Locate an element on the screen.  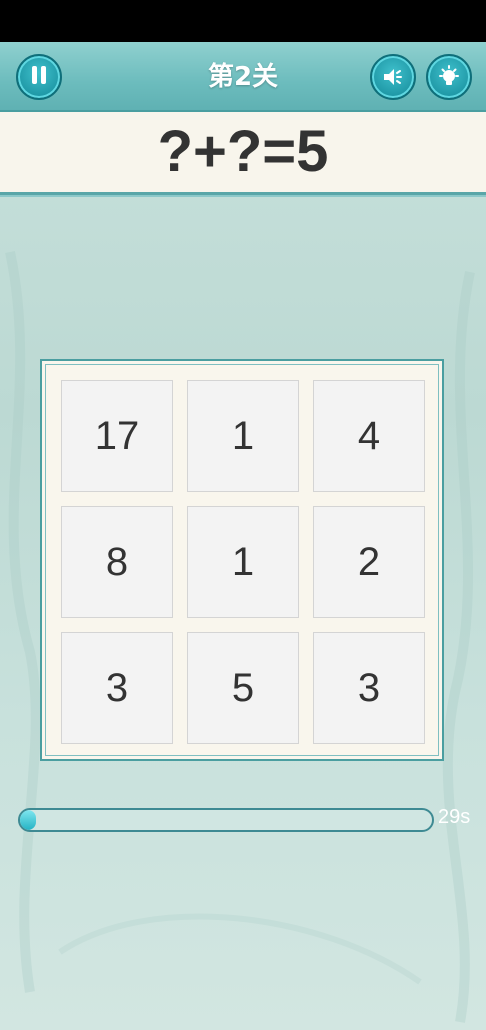
number-tile: 2 is located at coordinates (369, 562).